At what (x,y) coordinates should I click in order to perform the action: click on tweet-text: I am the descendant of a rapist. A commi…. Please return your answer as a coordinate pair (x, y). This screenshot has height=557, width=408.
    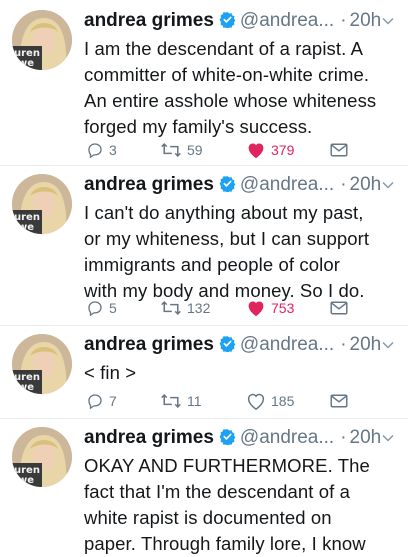
    Looking at the image, I should click on (243, 88).